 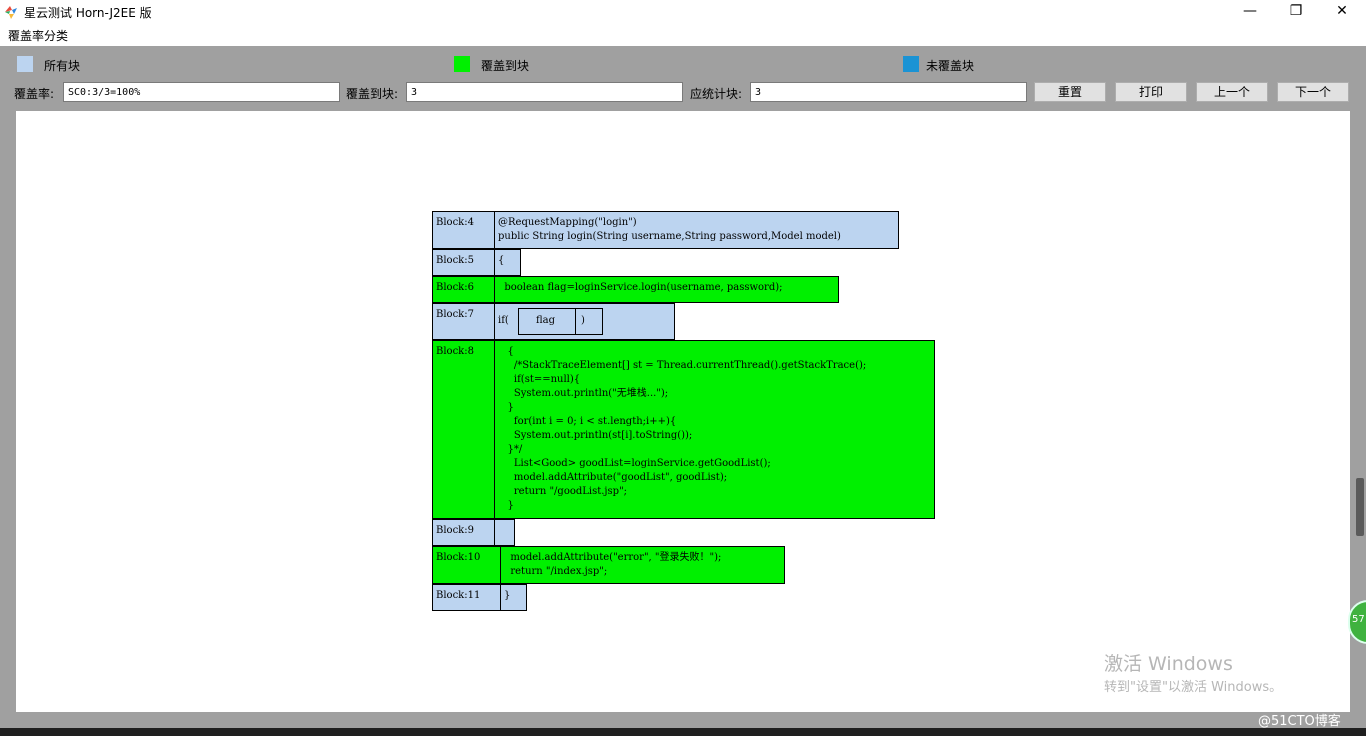 I want to click on coverage-rate-label: 覆盖率:, so click(x=34, y=94).